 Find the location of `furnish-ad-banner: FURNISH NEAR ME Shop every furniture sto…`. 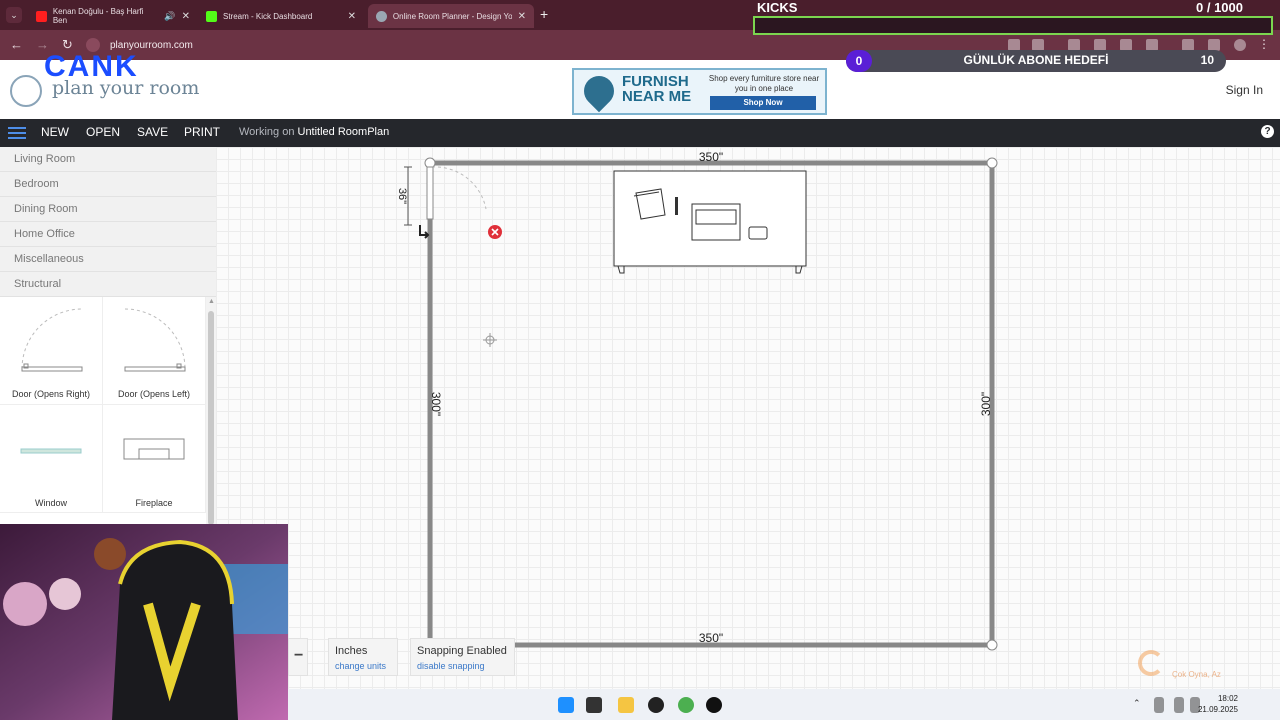

furnish-ad-banner: FURNISH NEAR ME Shop every furniture sto… is located at coordinates (699, 91).